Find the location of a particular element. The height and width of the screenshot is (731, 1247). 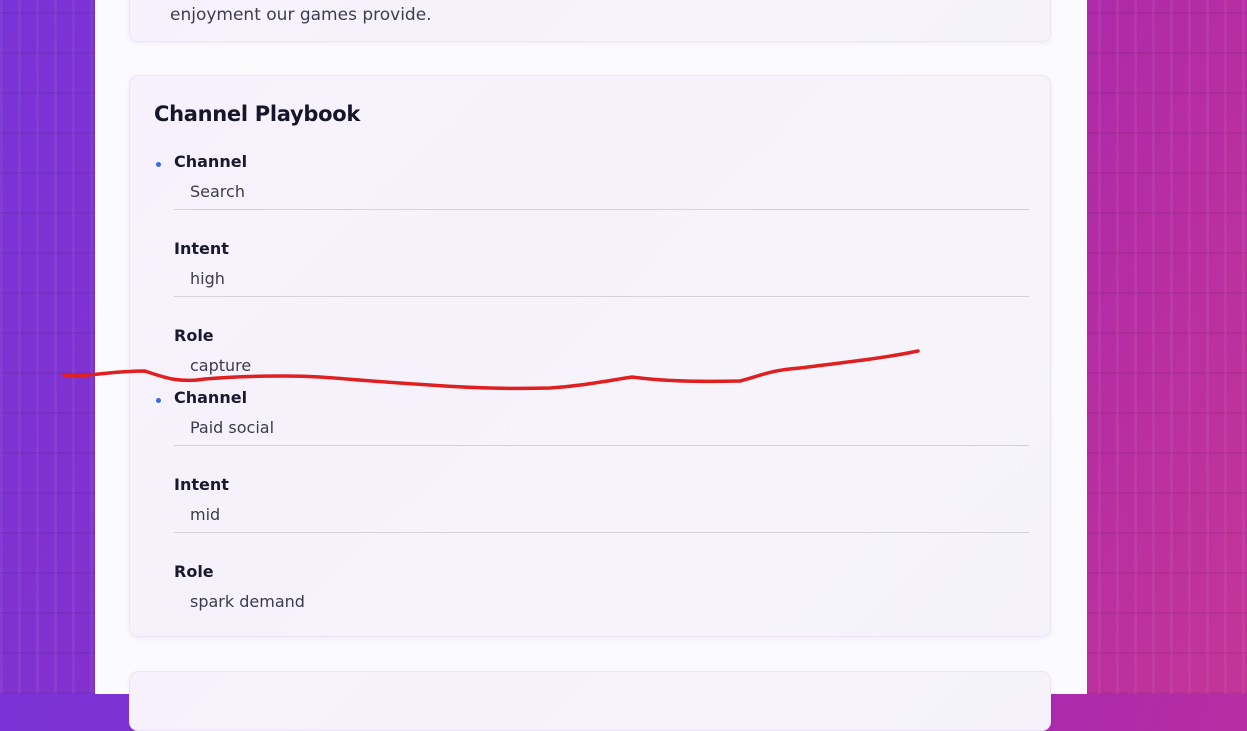

intro-card-text: enjoyment our games provide. is located at coordinates (301, 15).